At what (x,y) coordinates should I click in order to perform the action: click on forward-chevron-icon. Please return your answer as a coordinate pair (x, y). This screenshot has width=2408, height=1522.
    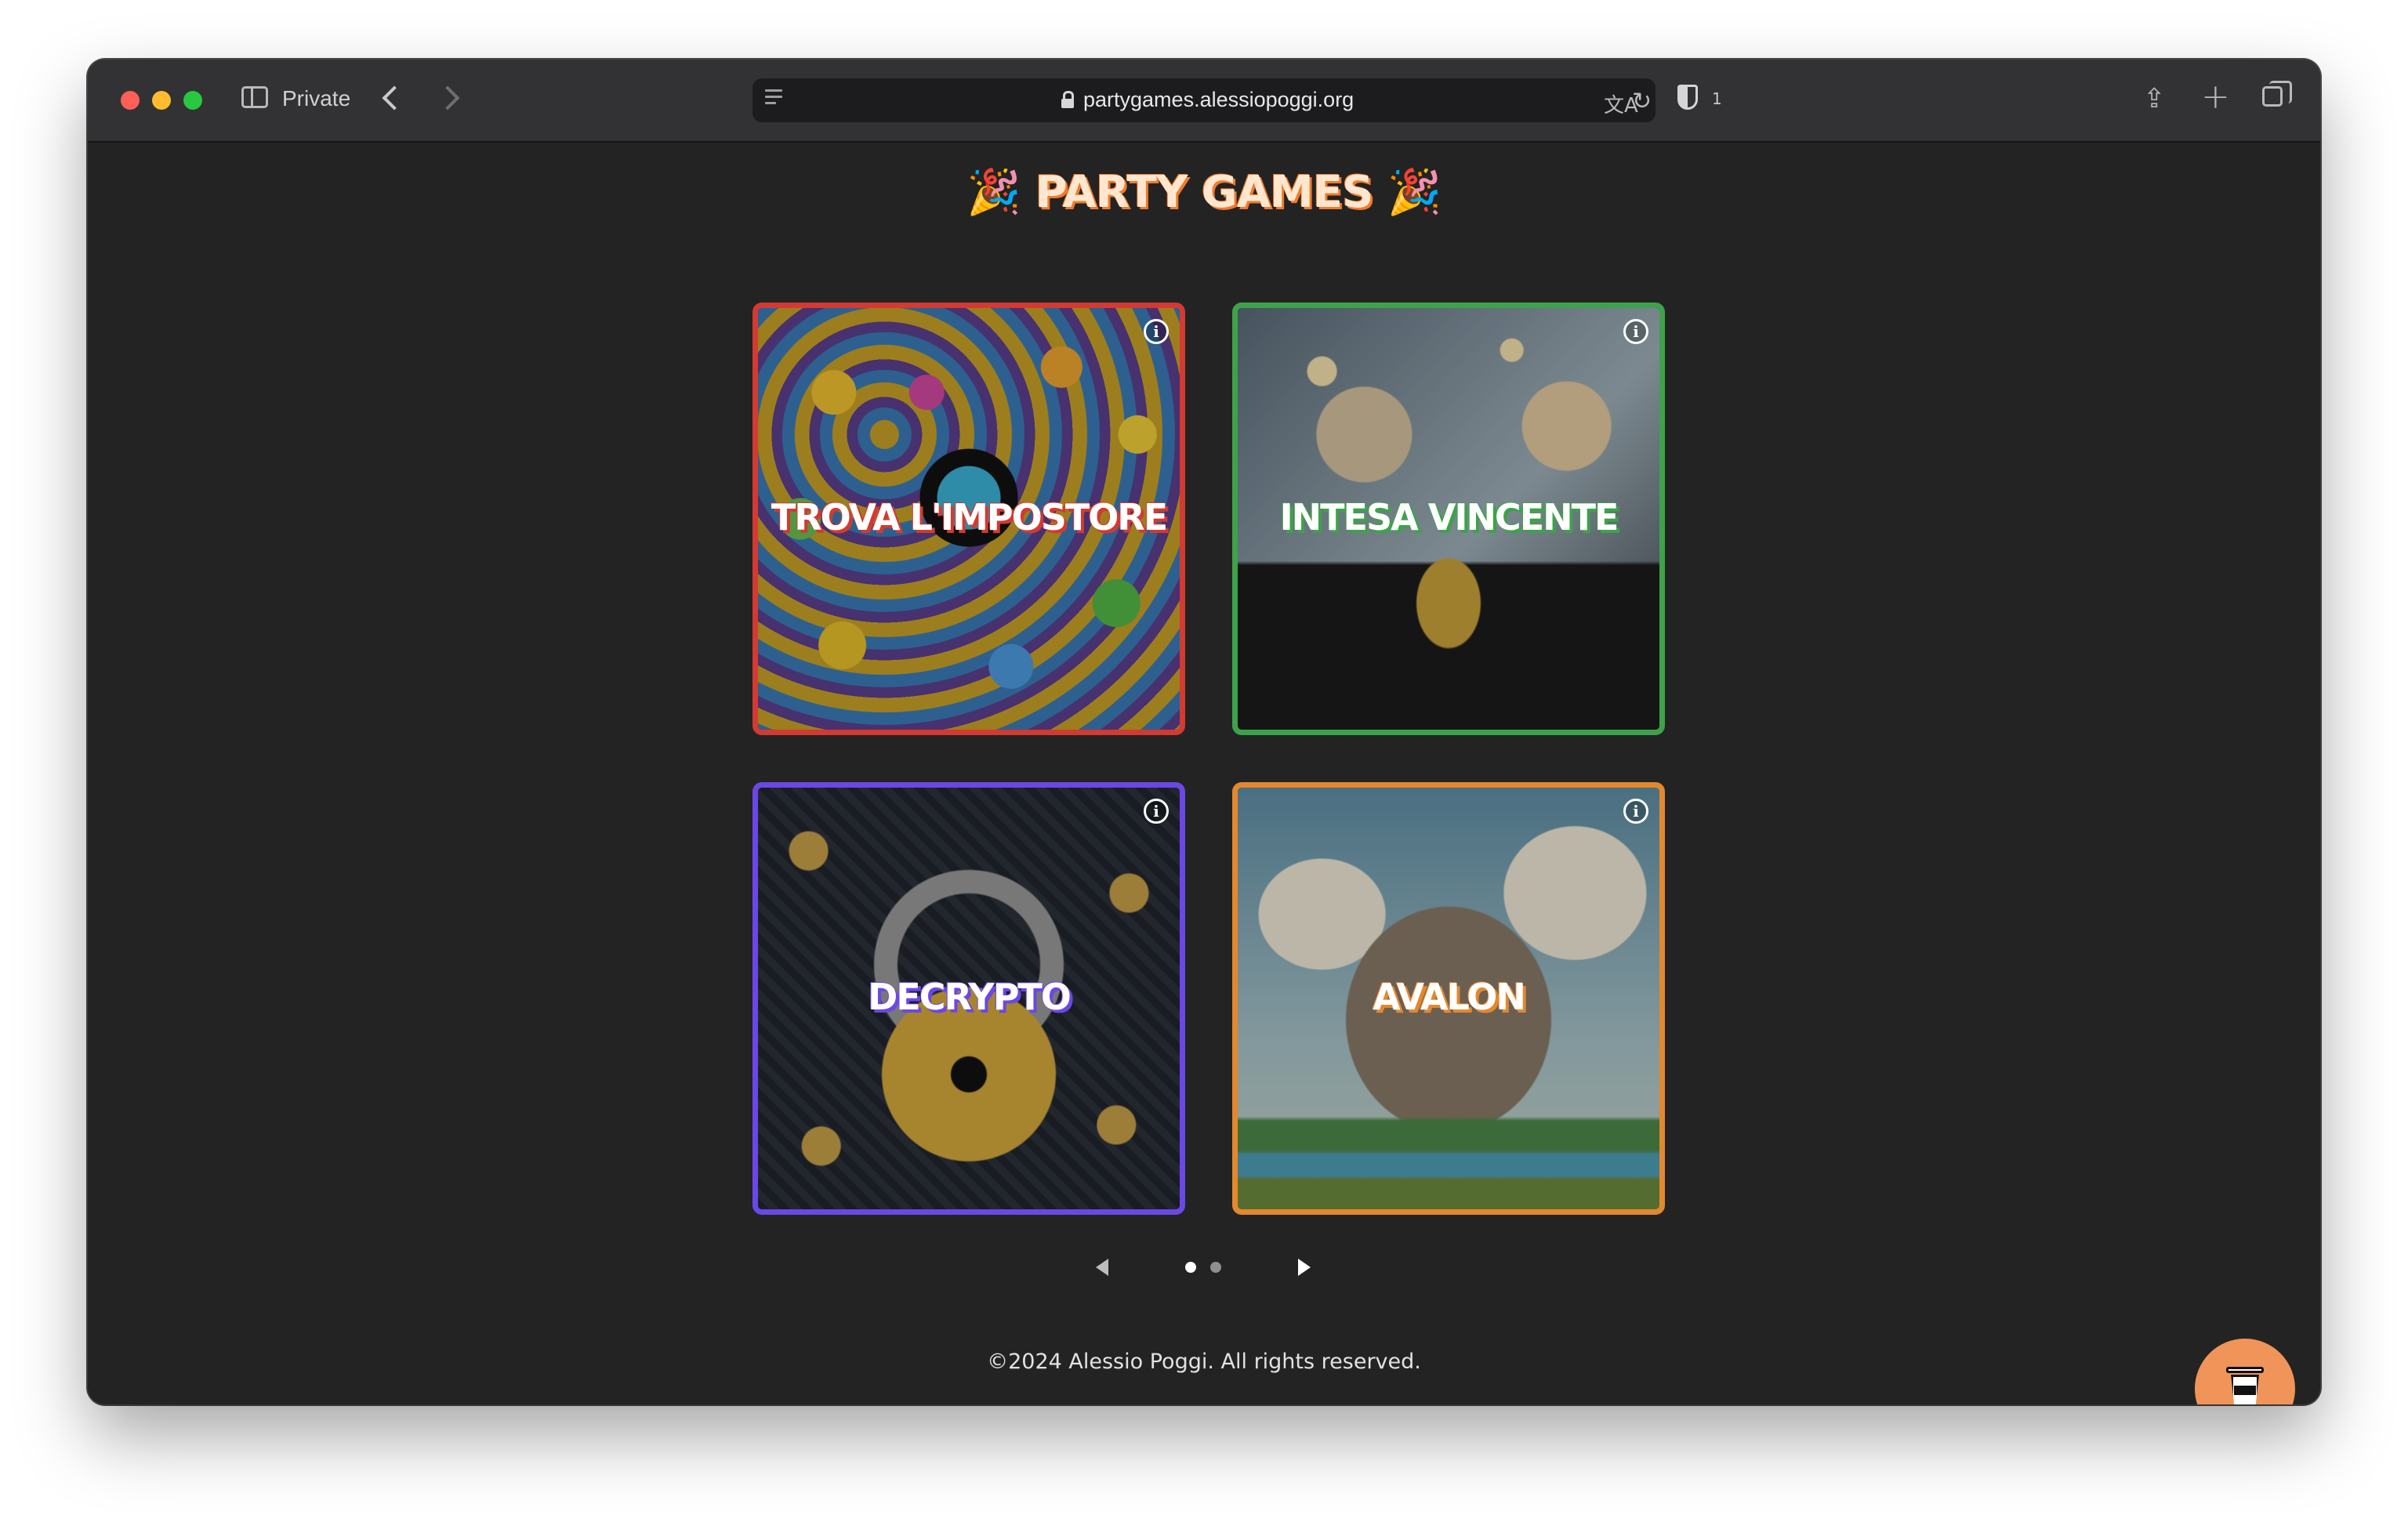
    Looking at the image, I should click on (447, 98).